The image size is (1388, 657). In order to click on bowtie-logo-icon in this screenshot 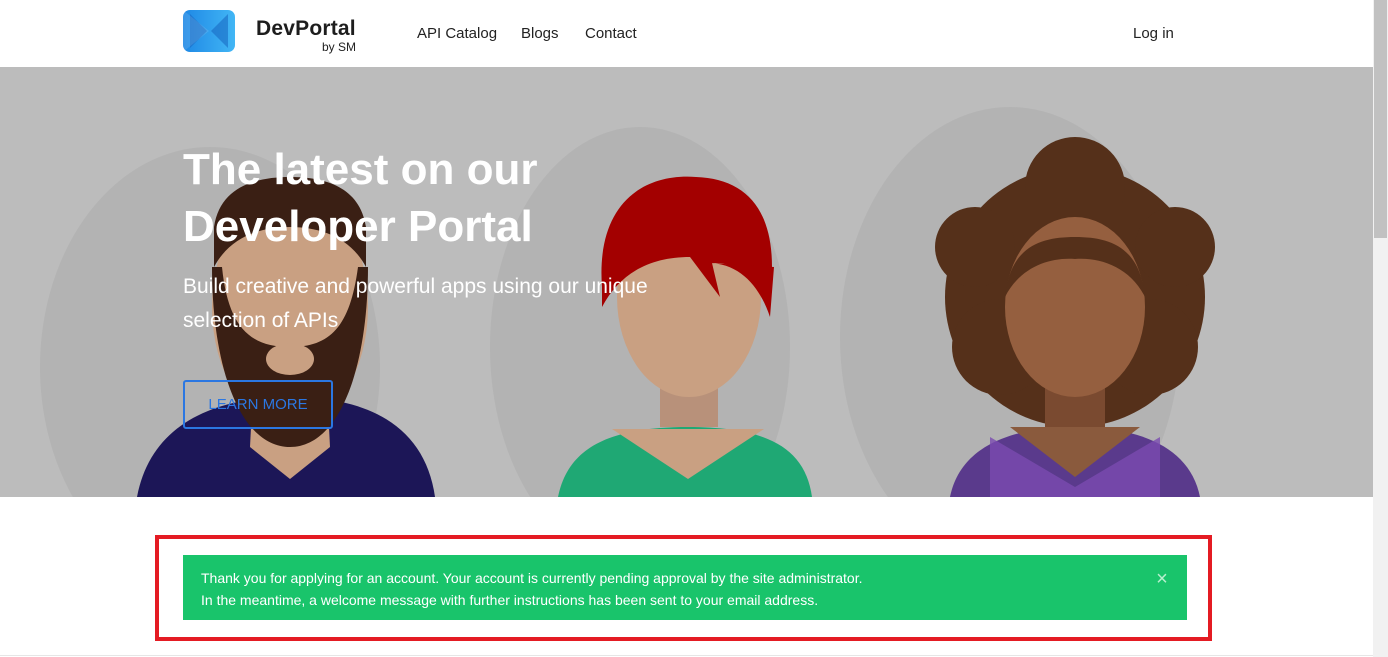, I will do `click(209, 31)`.